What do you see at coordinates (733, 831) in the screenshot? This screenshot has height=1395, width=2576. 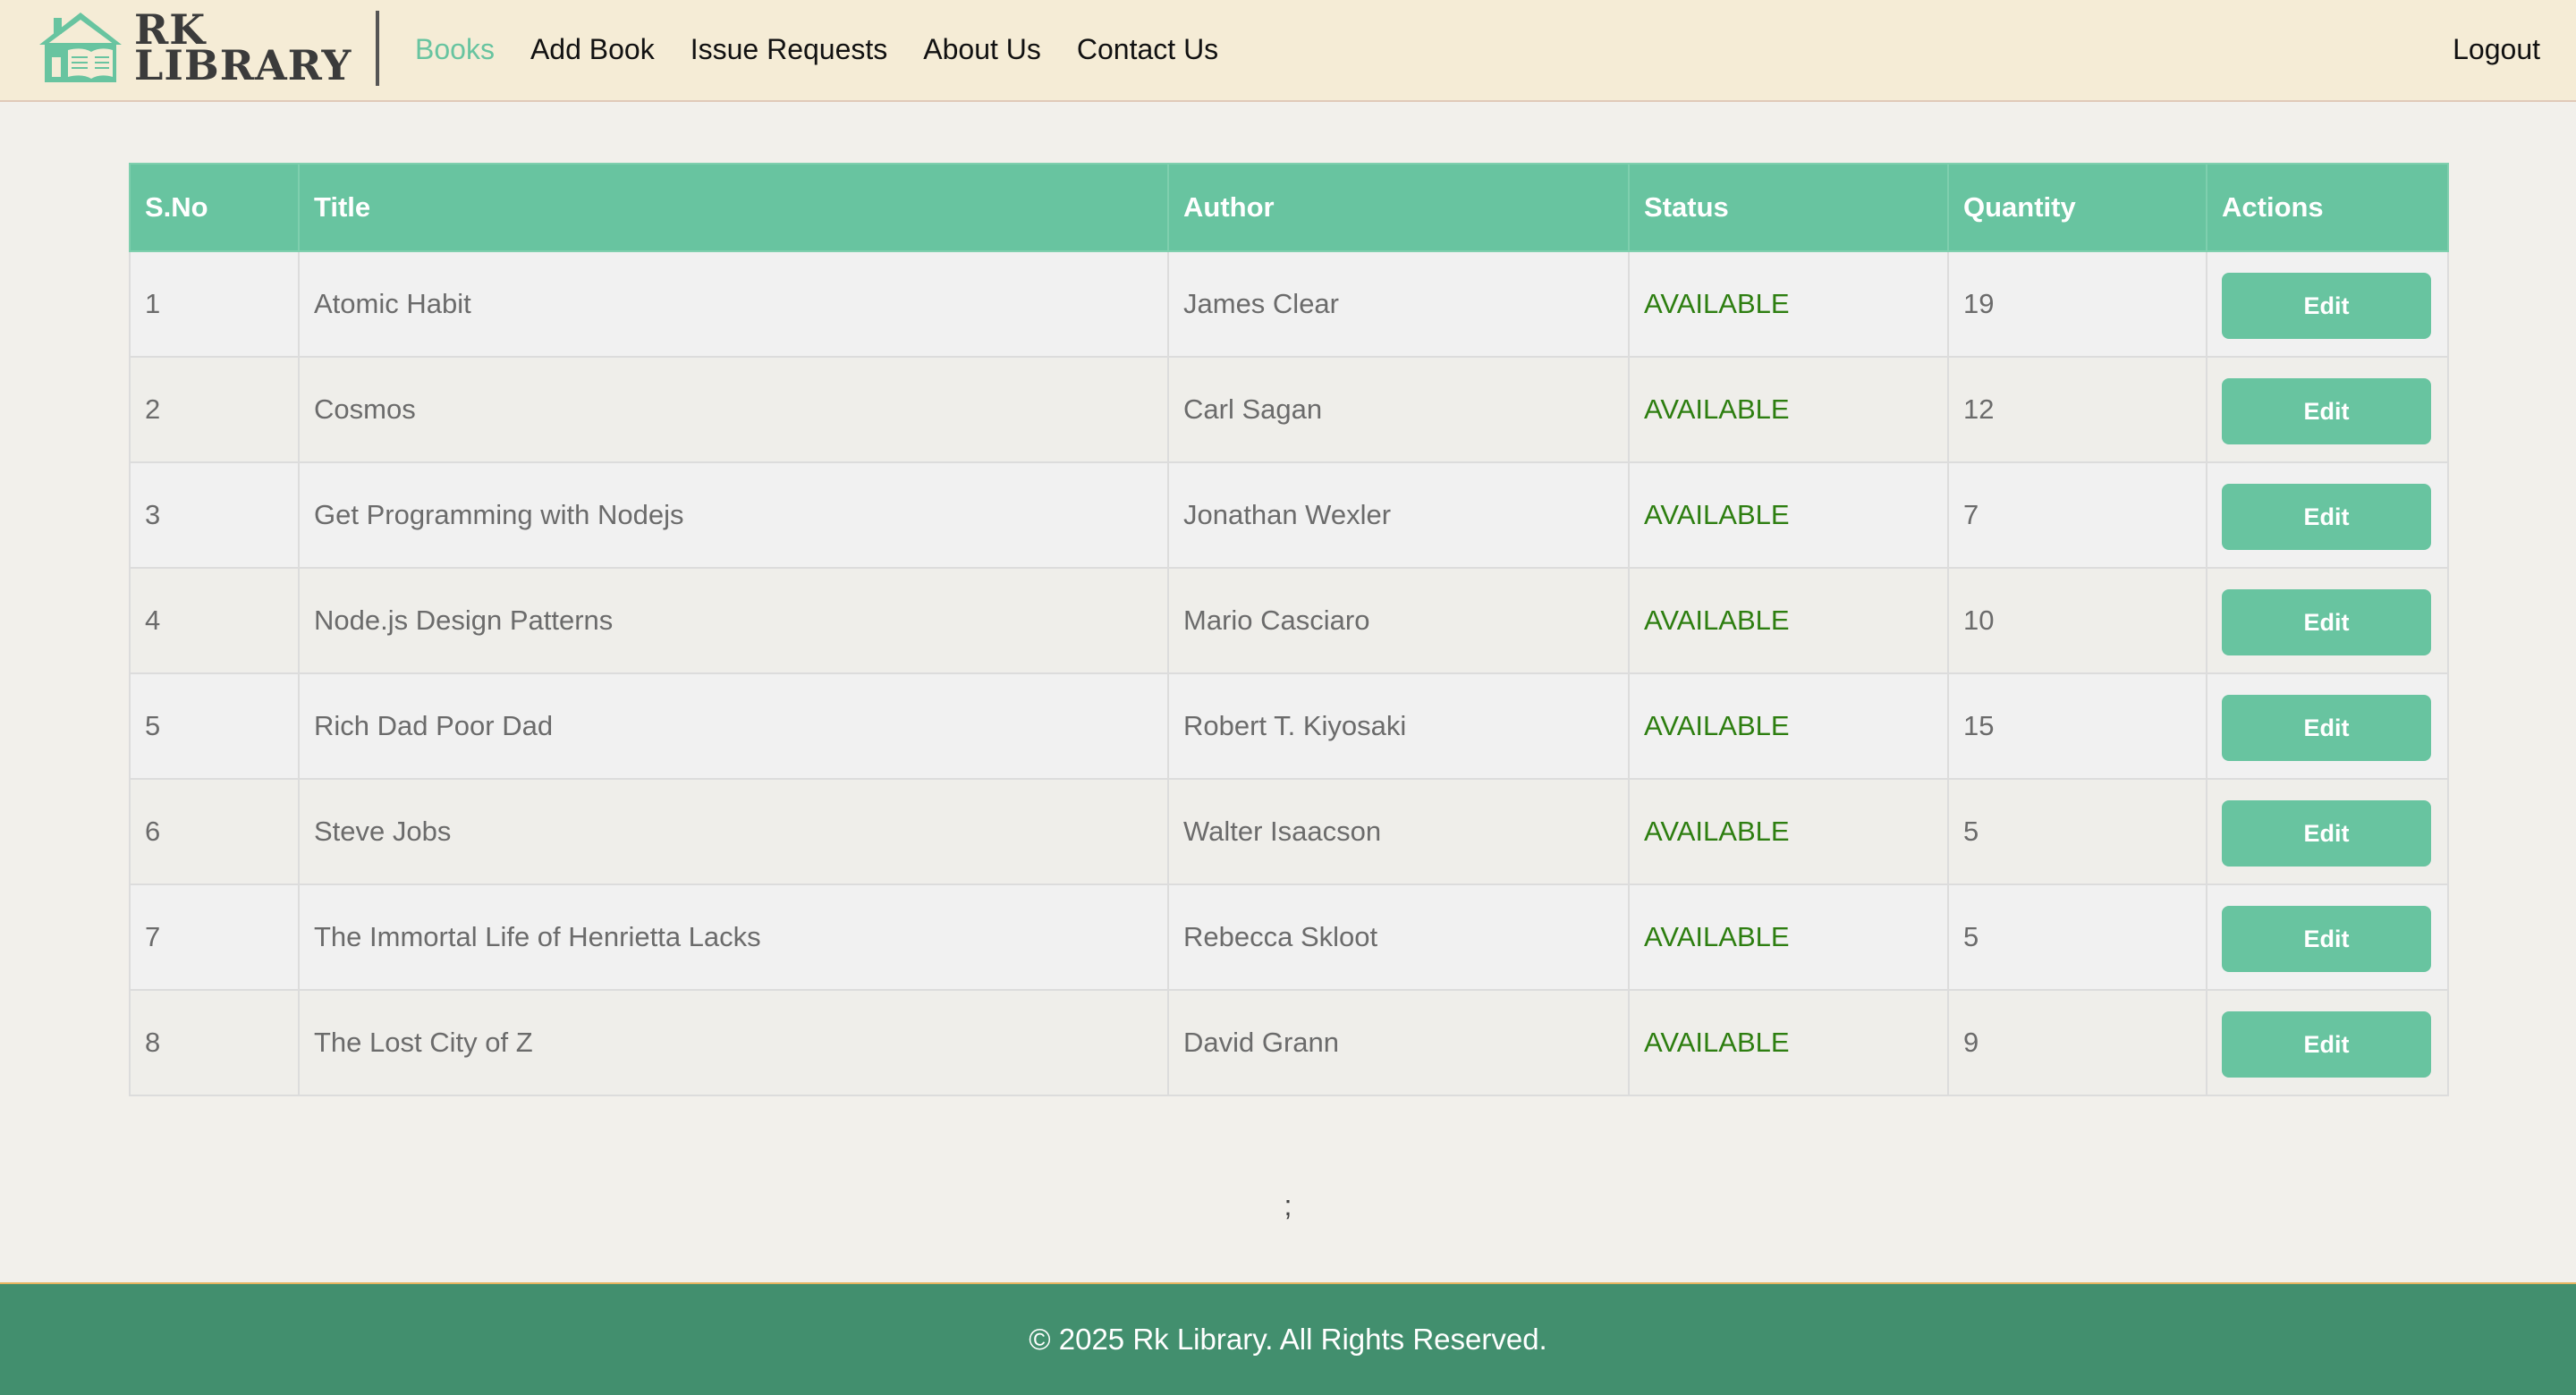 I see `cell-title: Steve Jobs` at bounding box center [733, 831].